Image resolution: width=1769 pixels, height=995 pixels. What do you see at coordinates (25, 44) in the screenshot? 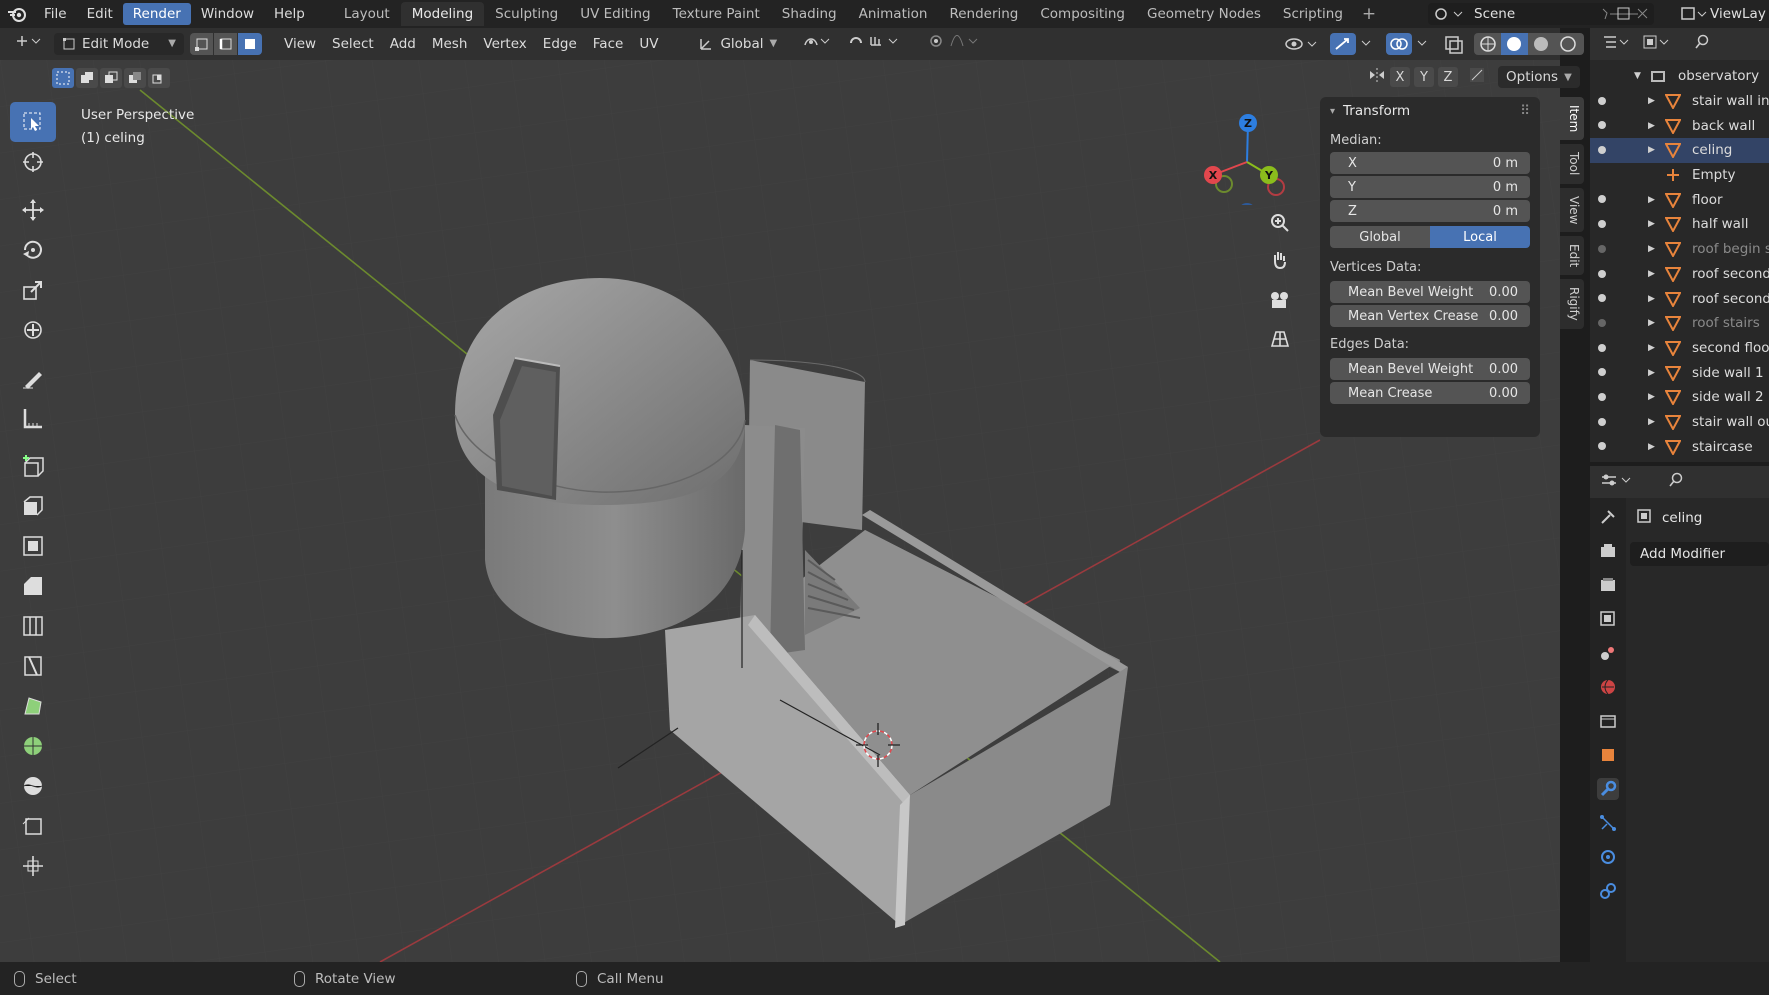
I see `editor-type-icon` at bounding box center [25, 44].